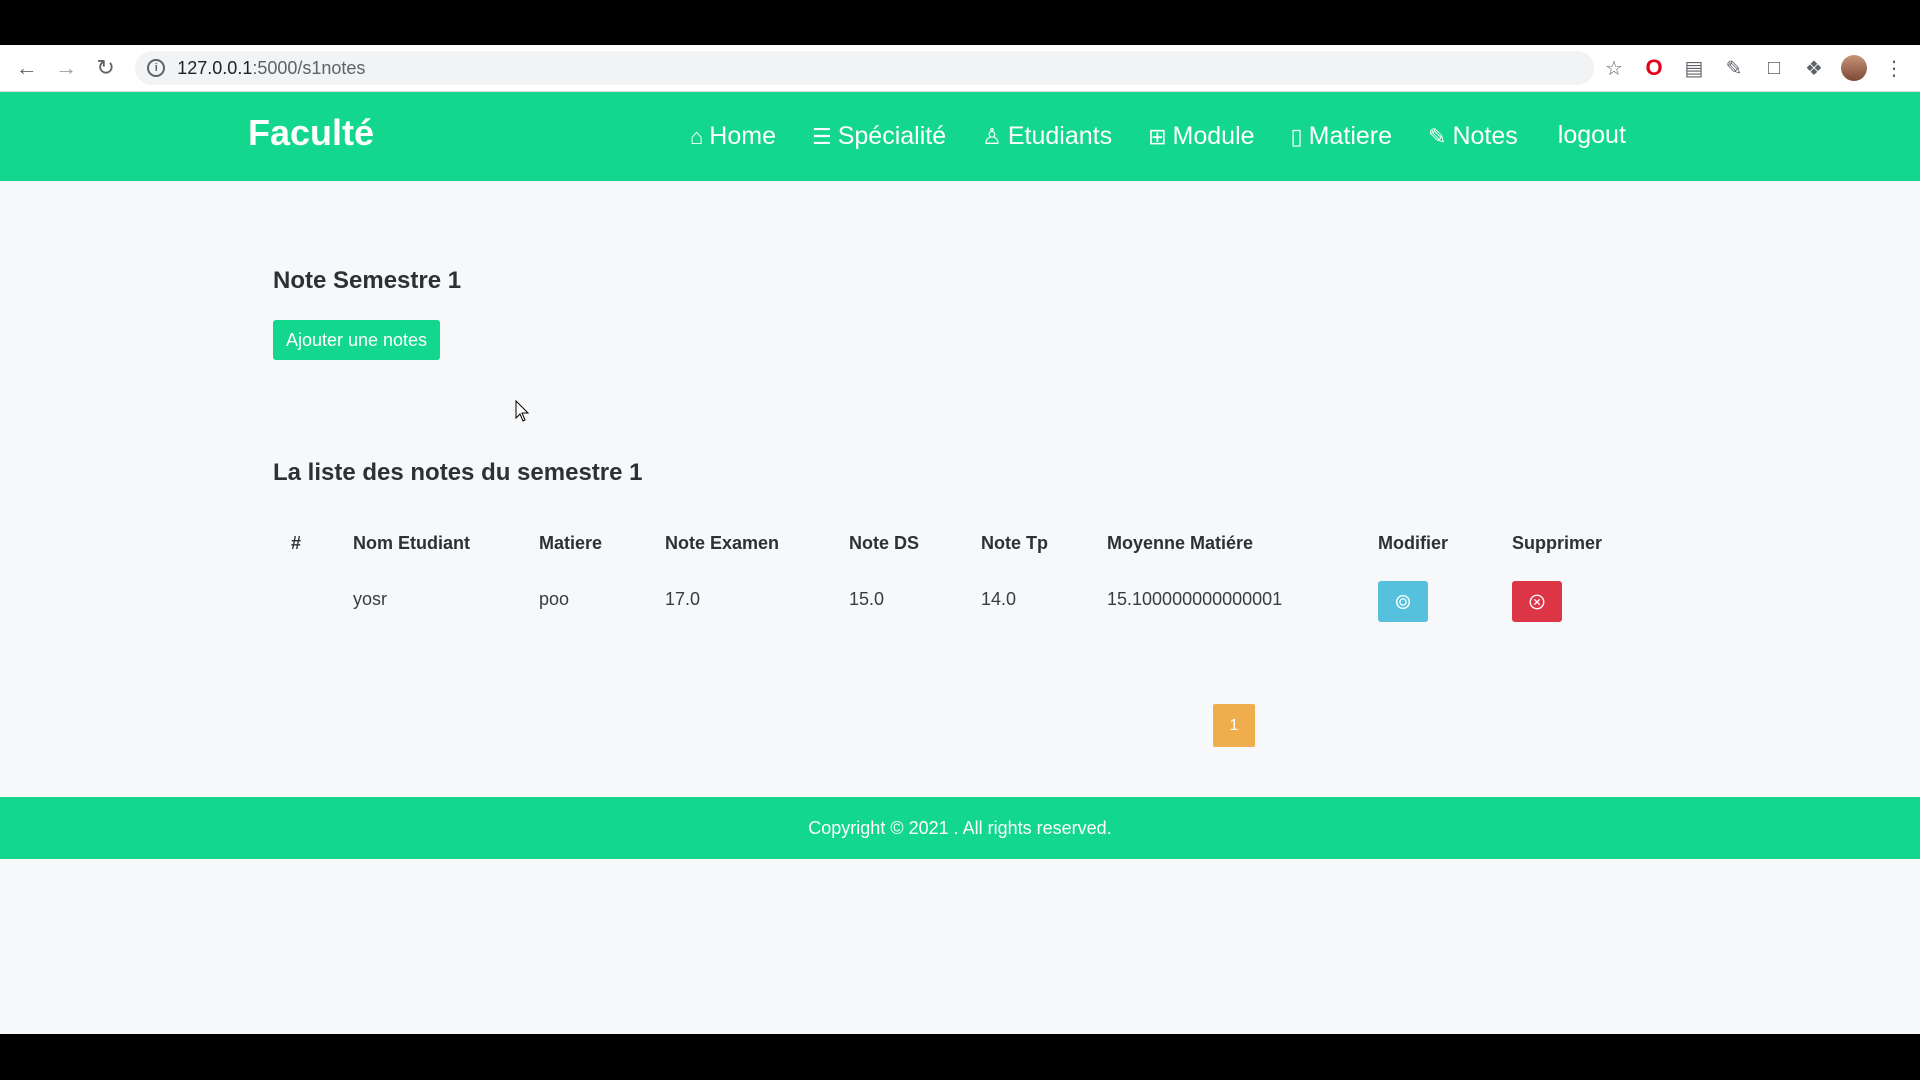 The height and width of the screenshot is (1080, 1920). I want to click on copyright-text: Copyright © 2021 . All rights reserved., so click(960, 827).